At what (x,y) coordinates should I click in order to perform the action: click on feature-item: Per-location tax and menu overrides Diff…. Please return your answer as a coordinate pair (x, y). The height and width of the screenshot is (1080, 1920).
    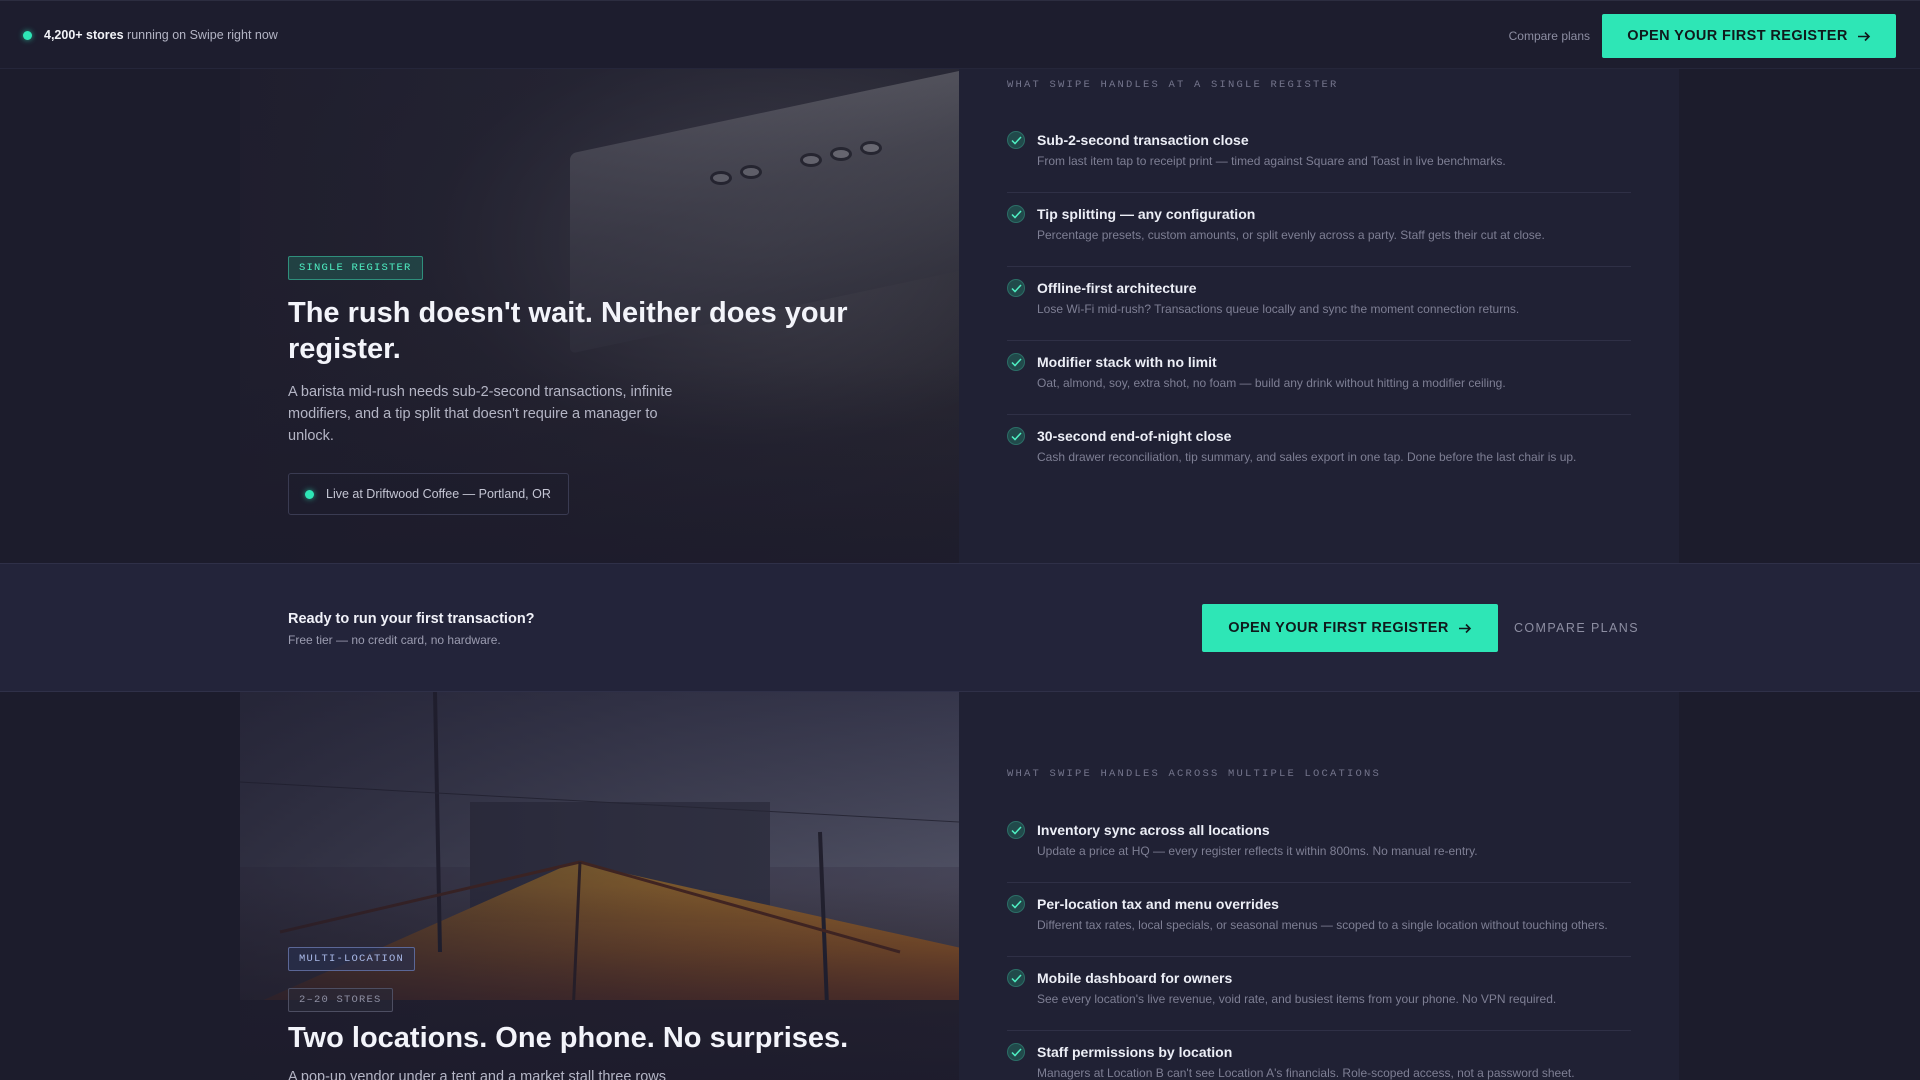
    Looking at the image, I should click on (1319, 920).